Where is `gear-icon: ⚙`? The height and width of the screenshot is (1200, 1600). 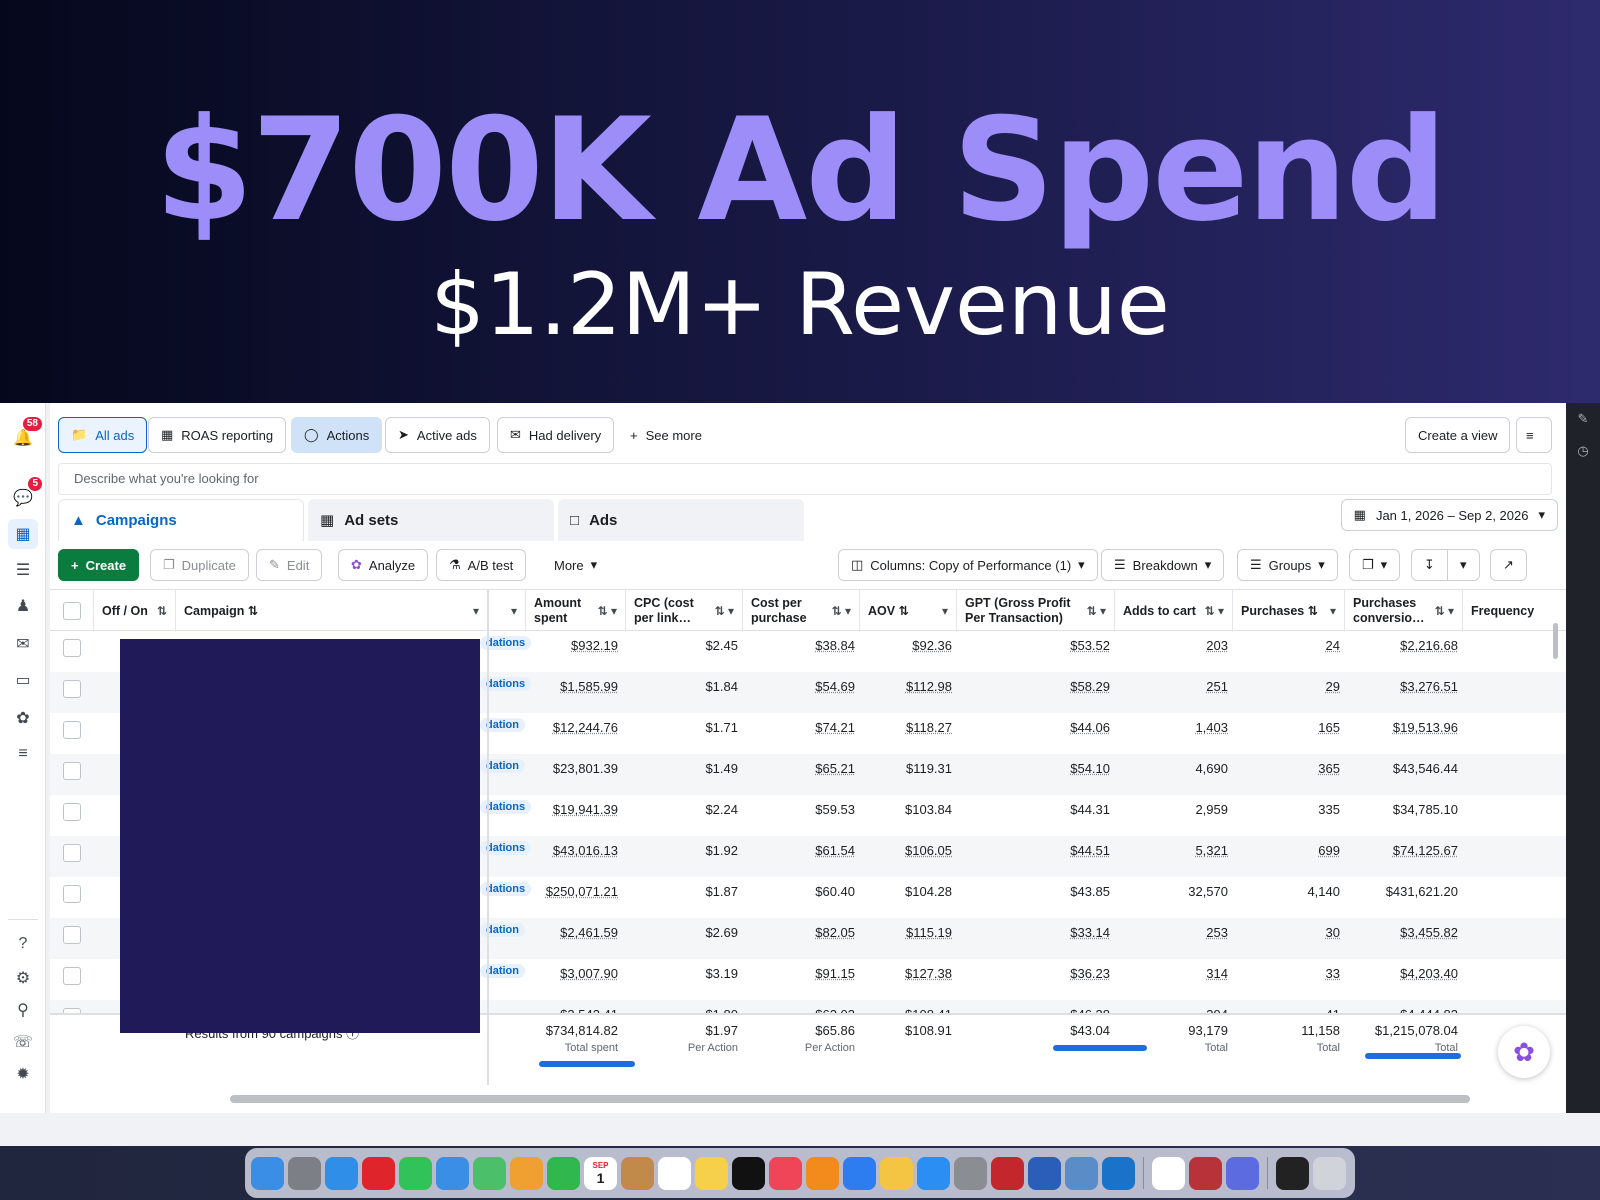
gear-icon: ⚙ is located at coordinates (23, 978).